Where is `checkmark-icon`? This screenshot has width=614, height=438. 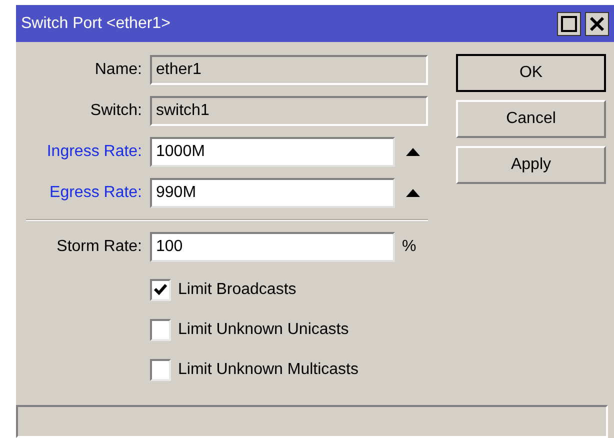
checkmark-icon is located at coordinates (160, 289).